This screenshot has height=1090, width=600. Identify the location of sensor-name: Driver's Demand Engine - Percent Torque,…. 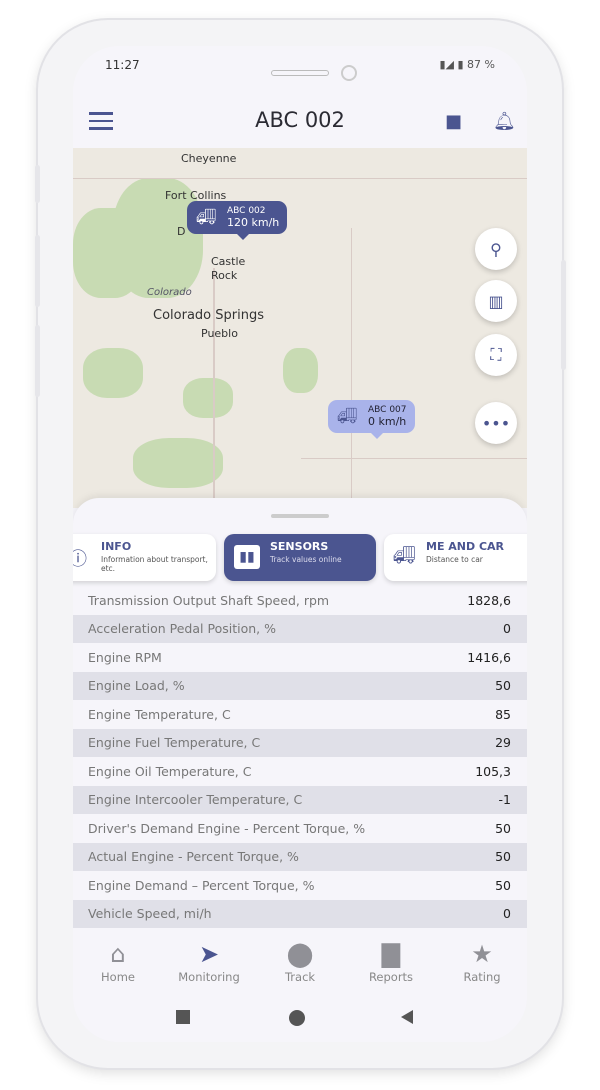
(227, 828).